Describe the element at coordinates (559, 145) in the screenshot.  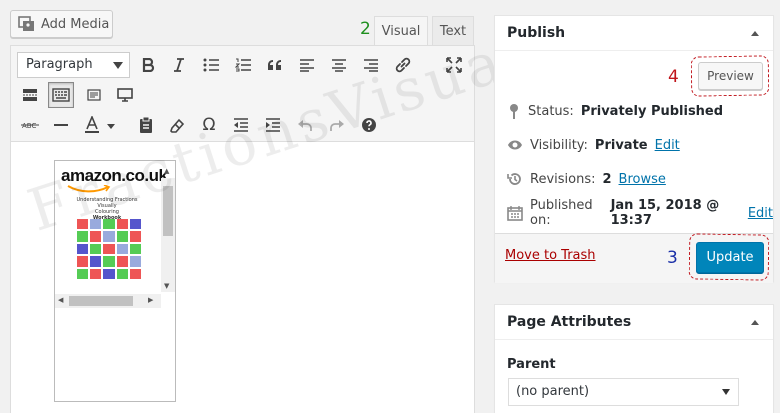
I see `visibility-label: Visibility:` at that location.